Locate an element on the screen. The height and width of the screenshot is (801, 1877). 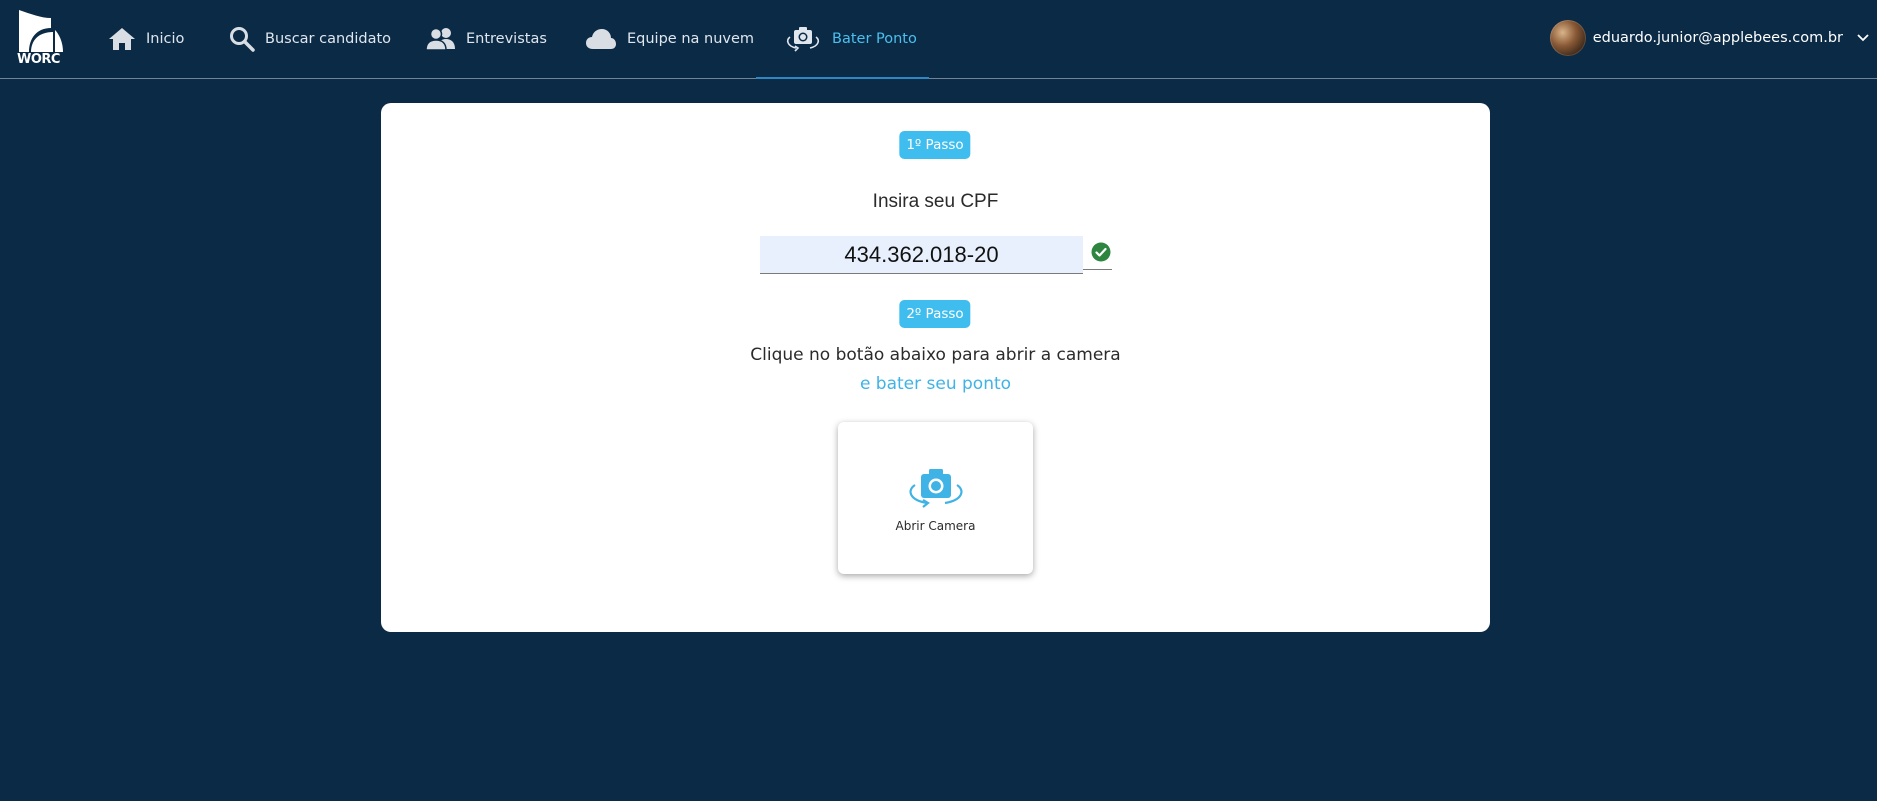
logo-text: WORC is located at coordinates (38, 59).